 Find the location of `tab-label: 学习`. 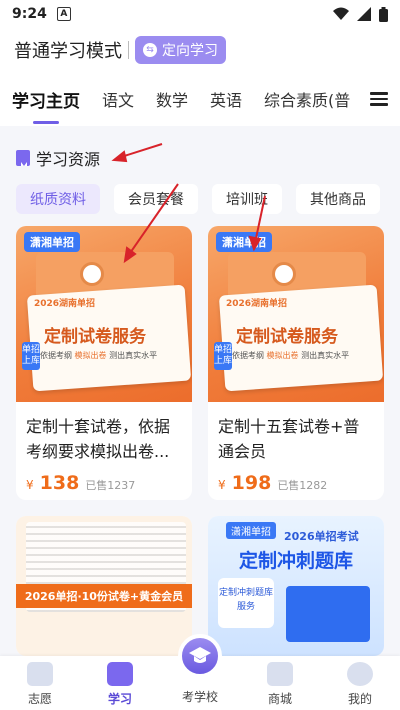

tab-label: 学习 is located at coordinates (119, 699).